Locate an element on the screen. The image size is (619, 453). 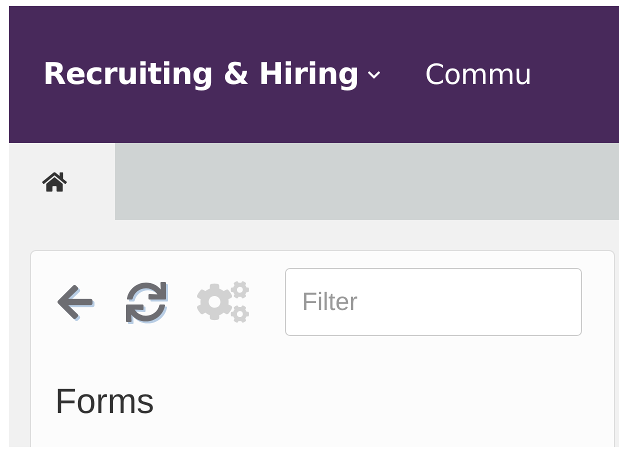
refresh-icon is located at coordinates (146, 302).